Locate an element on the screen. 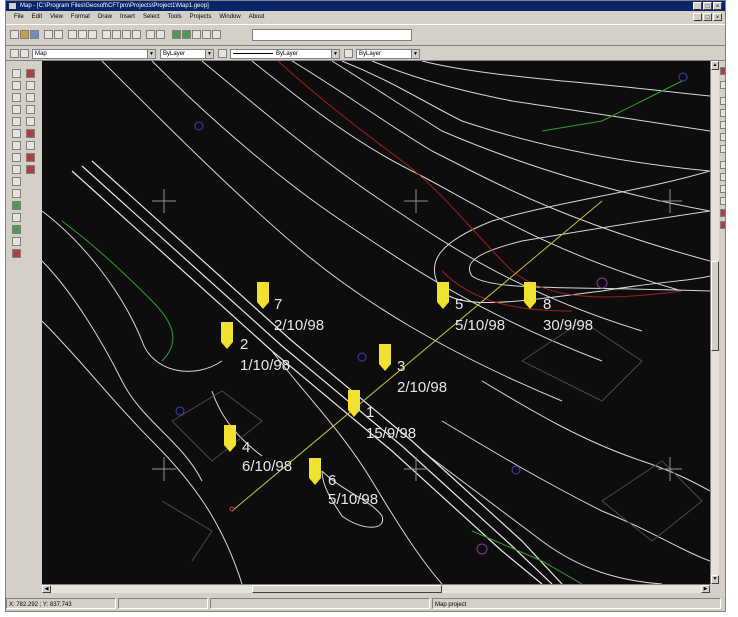 The height and width of the screenshot is (617, 738). point-icon is located at coordinates (16, 217).